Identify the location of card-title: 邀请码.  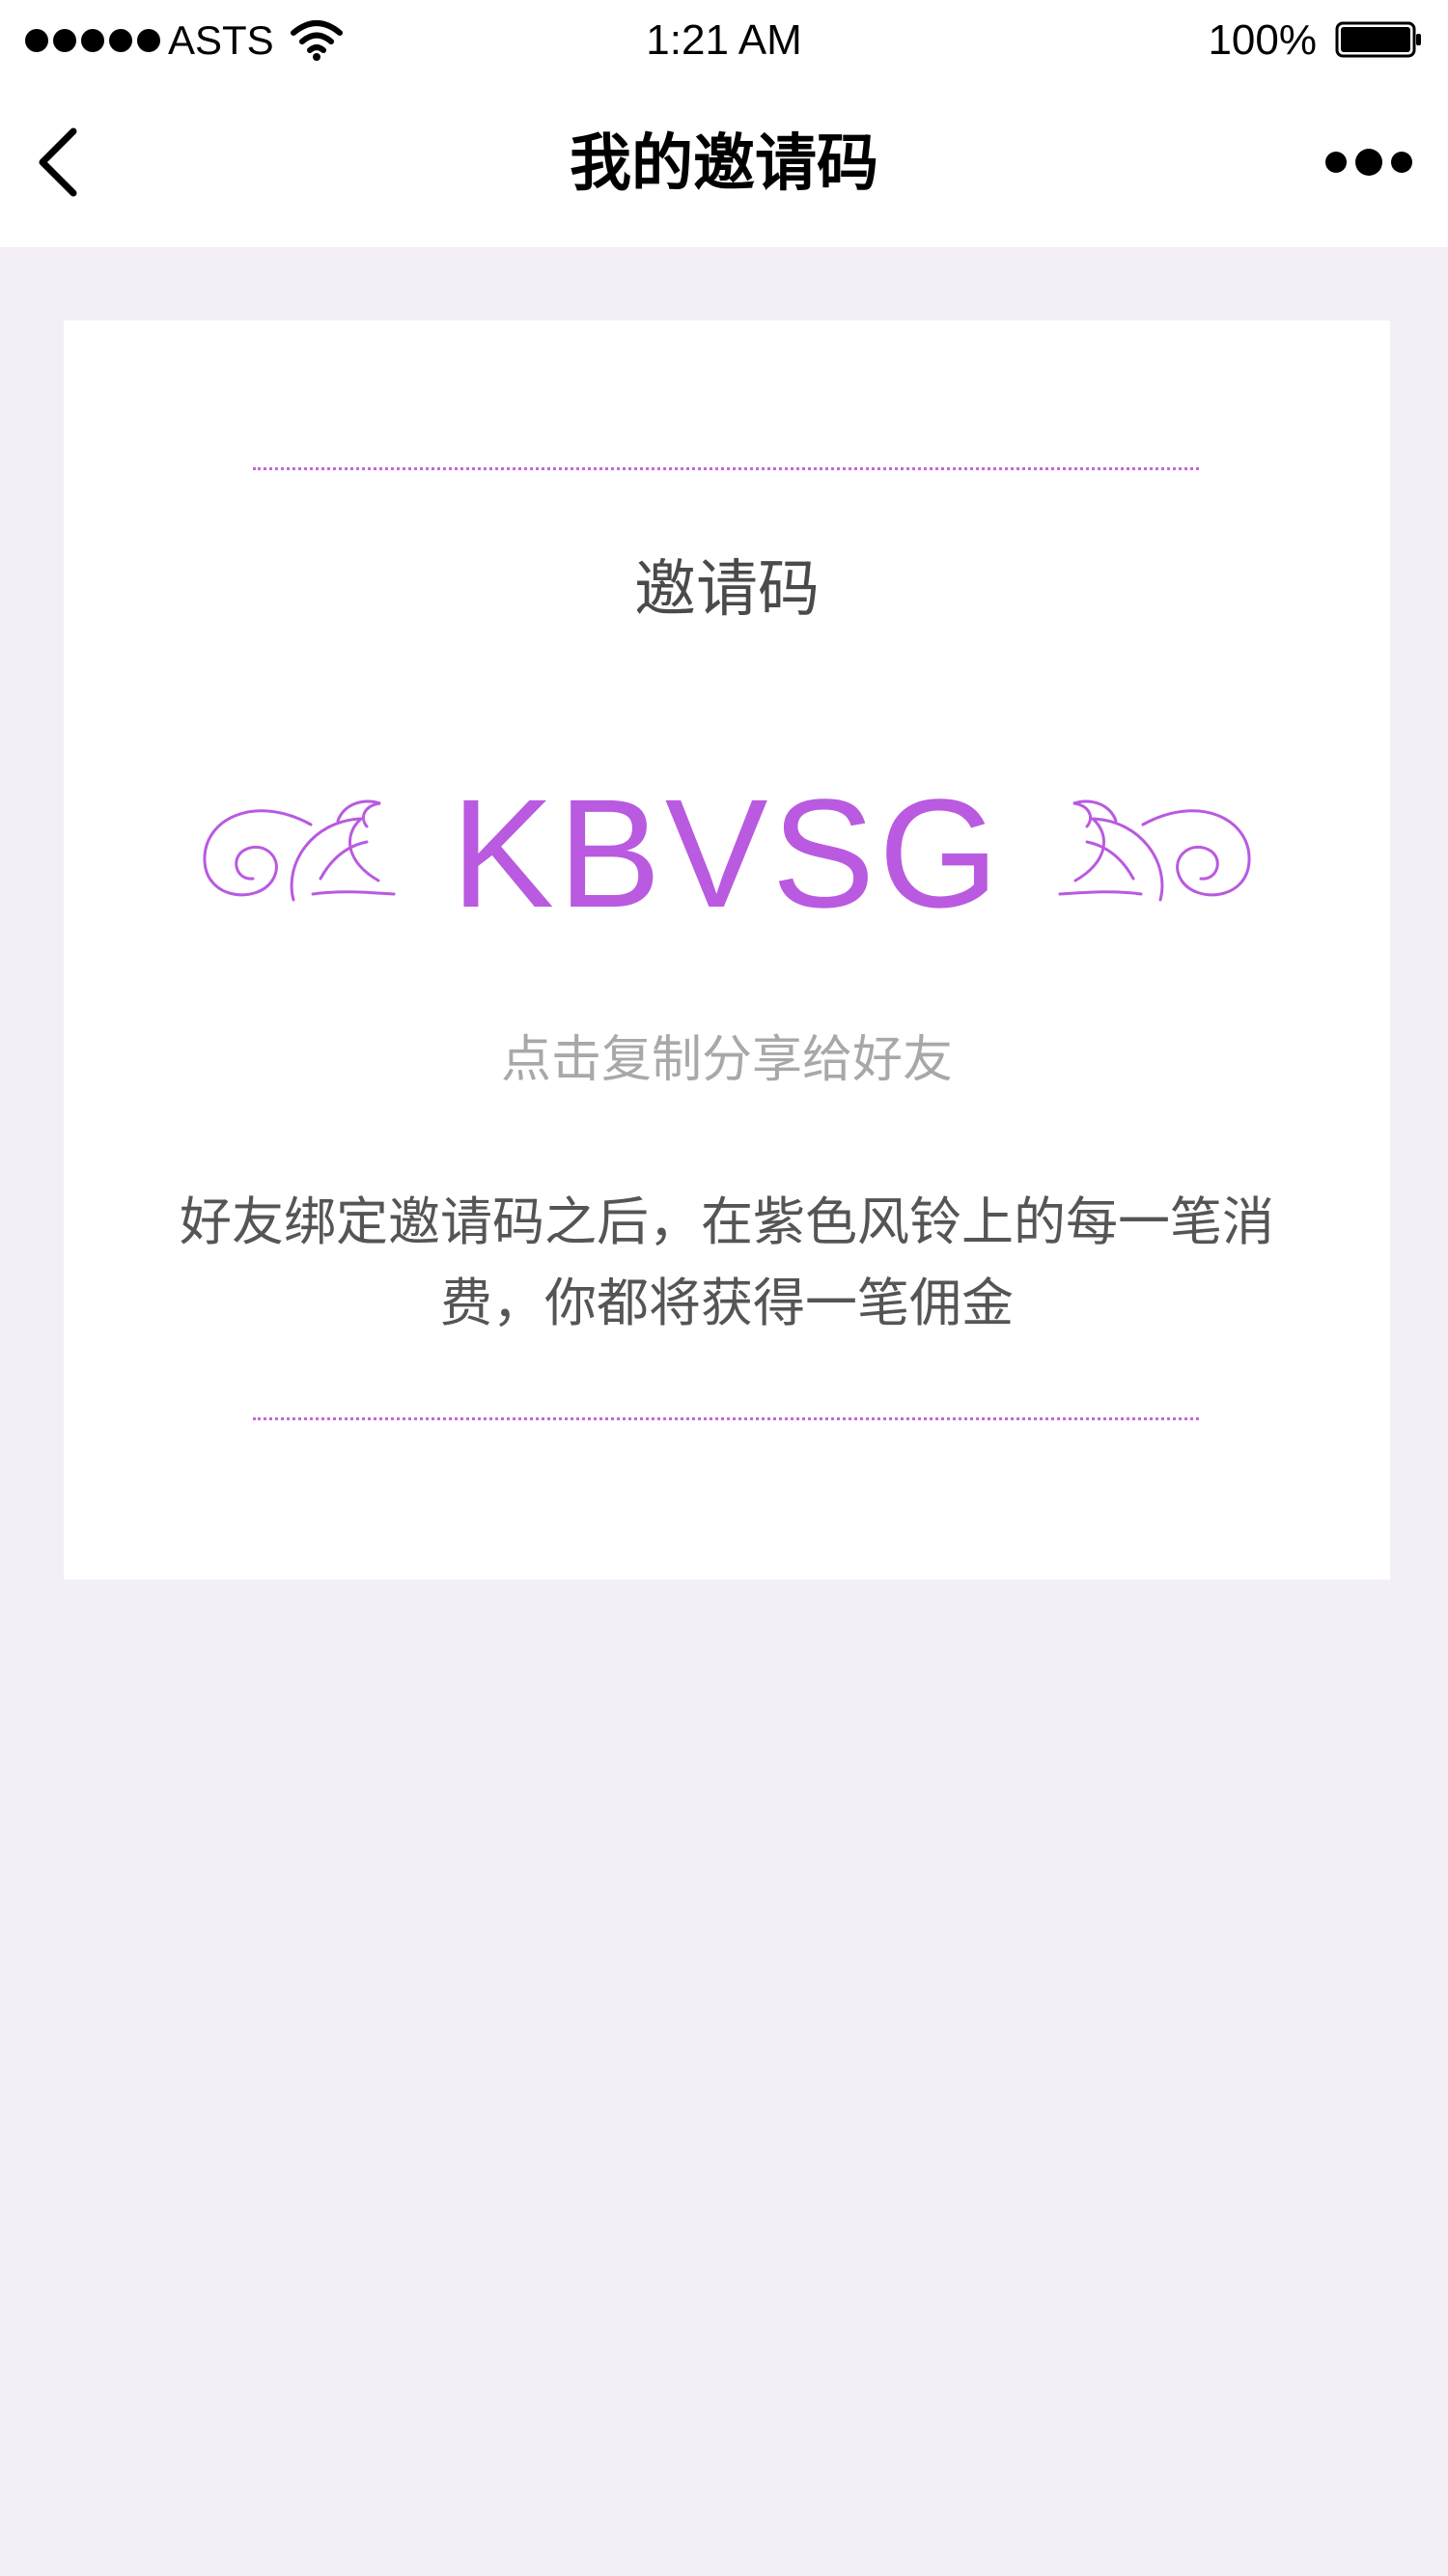
(727, 590).